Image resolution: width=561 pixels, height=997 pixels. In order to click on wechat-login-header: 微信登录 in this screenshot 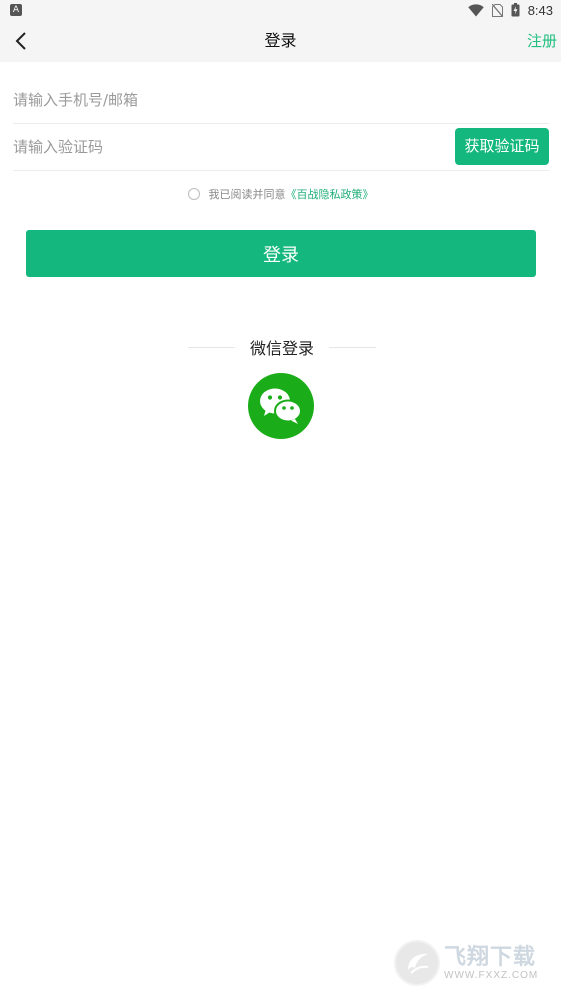, I will do `click(282, 347)`.